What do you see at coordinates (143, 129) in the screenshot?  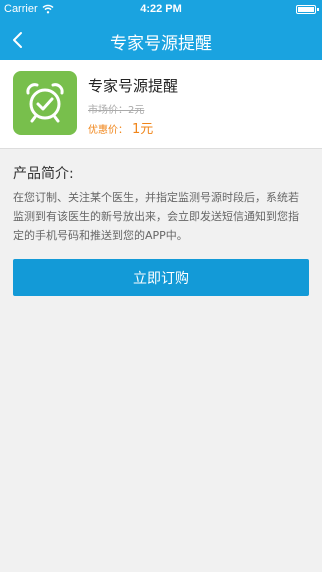 I see `sale-price-value: 1元` at bounding box center [143, 129].